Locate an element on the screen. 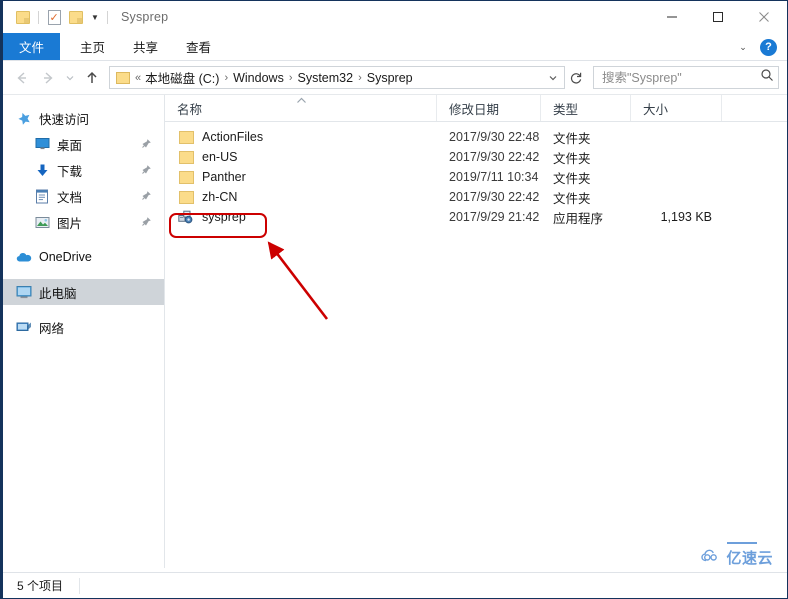 The width and height of the screenshot is (788, 599). sidebar-item-documents: 文档 is located at coordinates (83, 196).